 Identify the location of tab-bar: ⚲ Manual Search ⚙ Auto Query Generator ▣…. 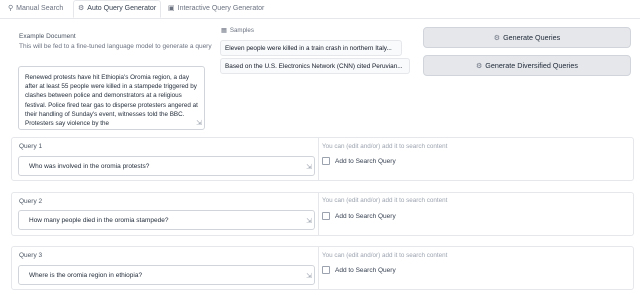
(320, 9).